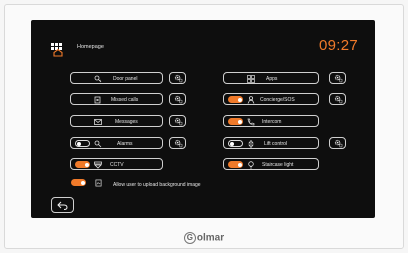 The image size is (408, 253). Describe the element at coordinates (58, 50) in the screenshot. I see `home-grid-icon` at that location.